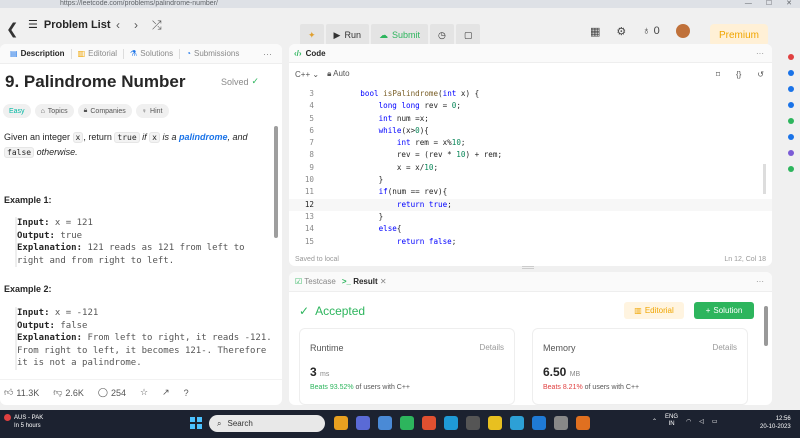 This screenshot has width=800, height=438. Describe the element at coordinates (492, 347) in the screenshot. I see `runtime-details-link: Details` at that location.